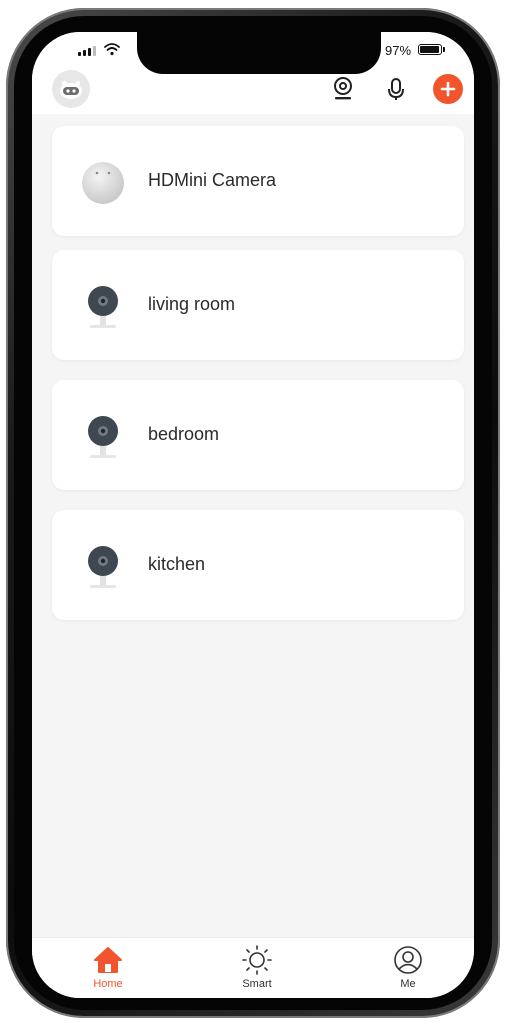 This screenshot has width=506, height=1023. Describe the element at coordinates (108, 984) in the screenshot. I see `tab-label: Home` at that location.